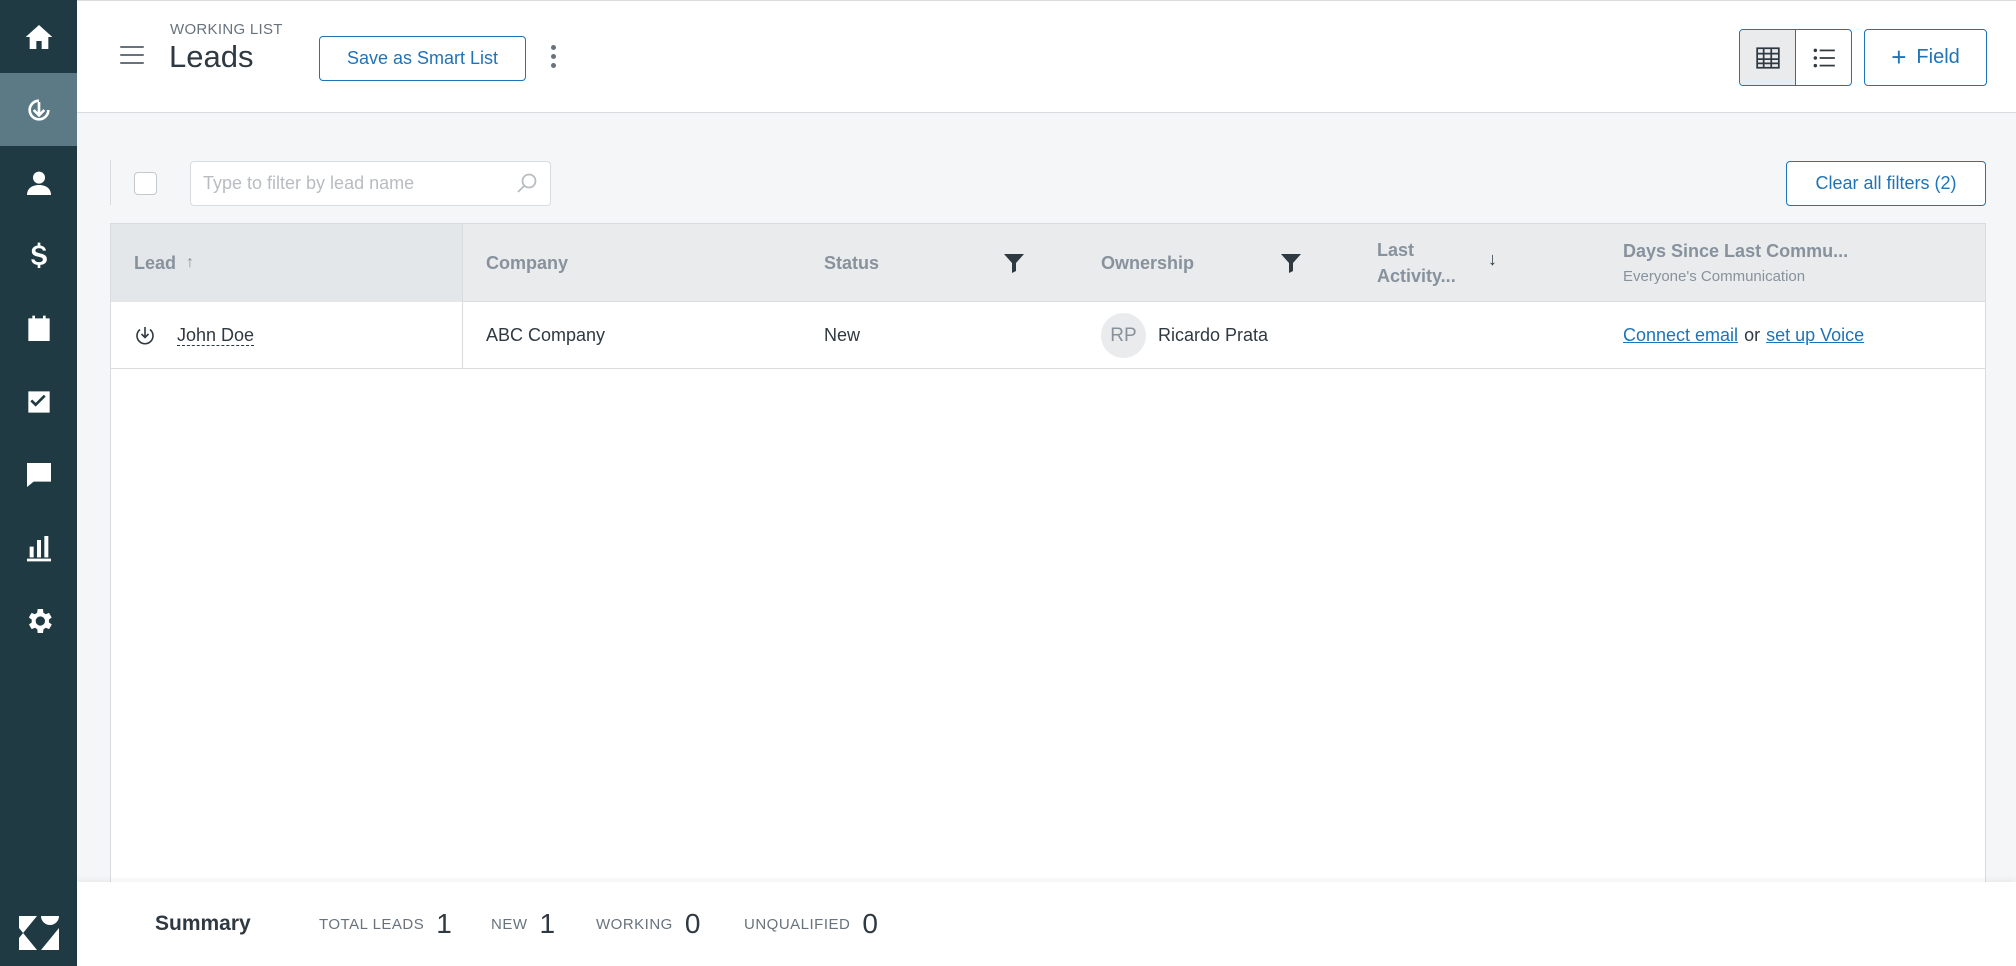  I want to click on or-text: or, so click(1752, 335).